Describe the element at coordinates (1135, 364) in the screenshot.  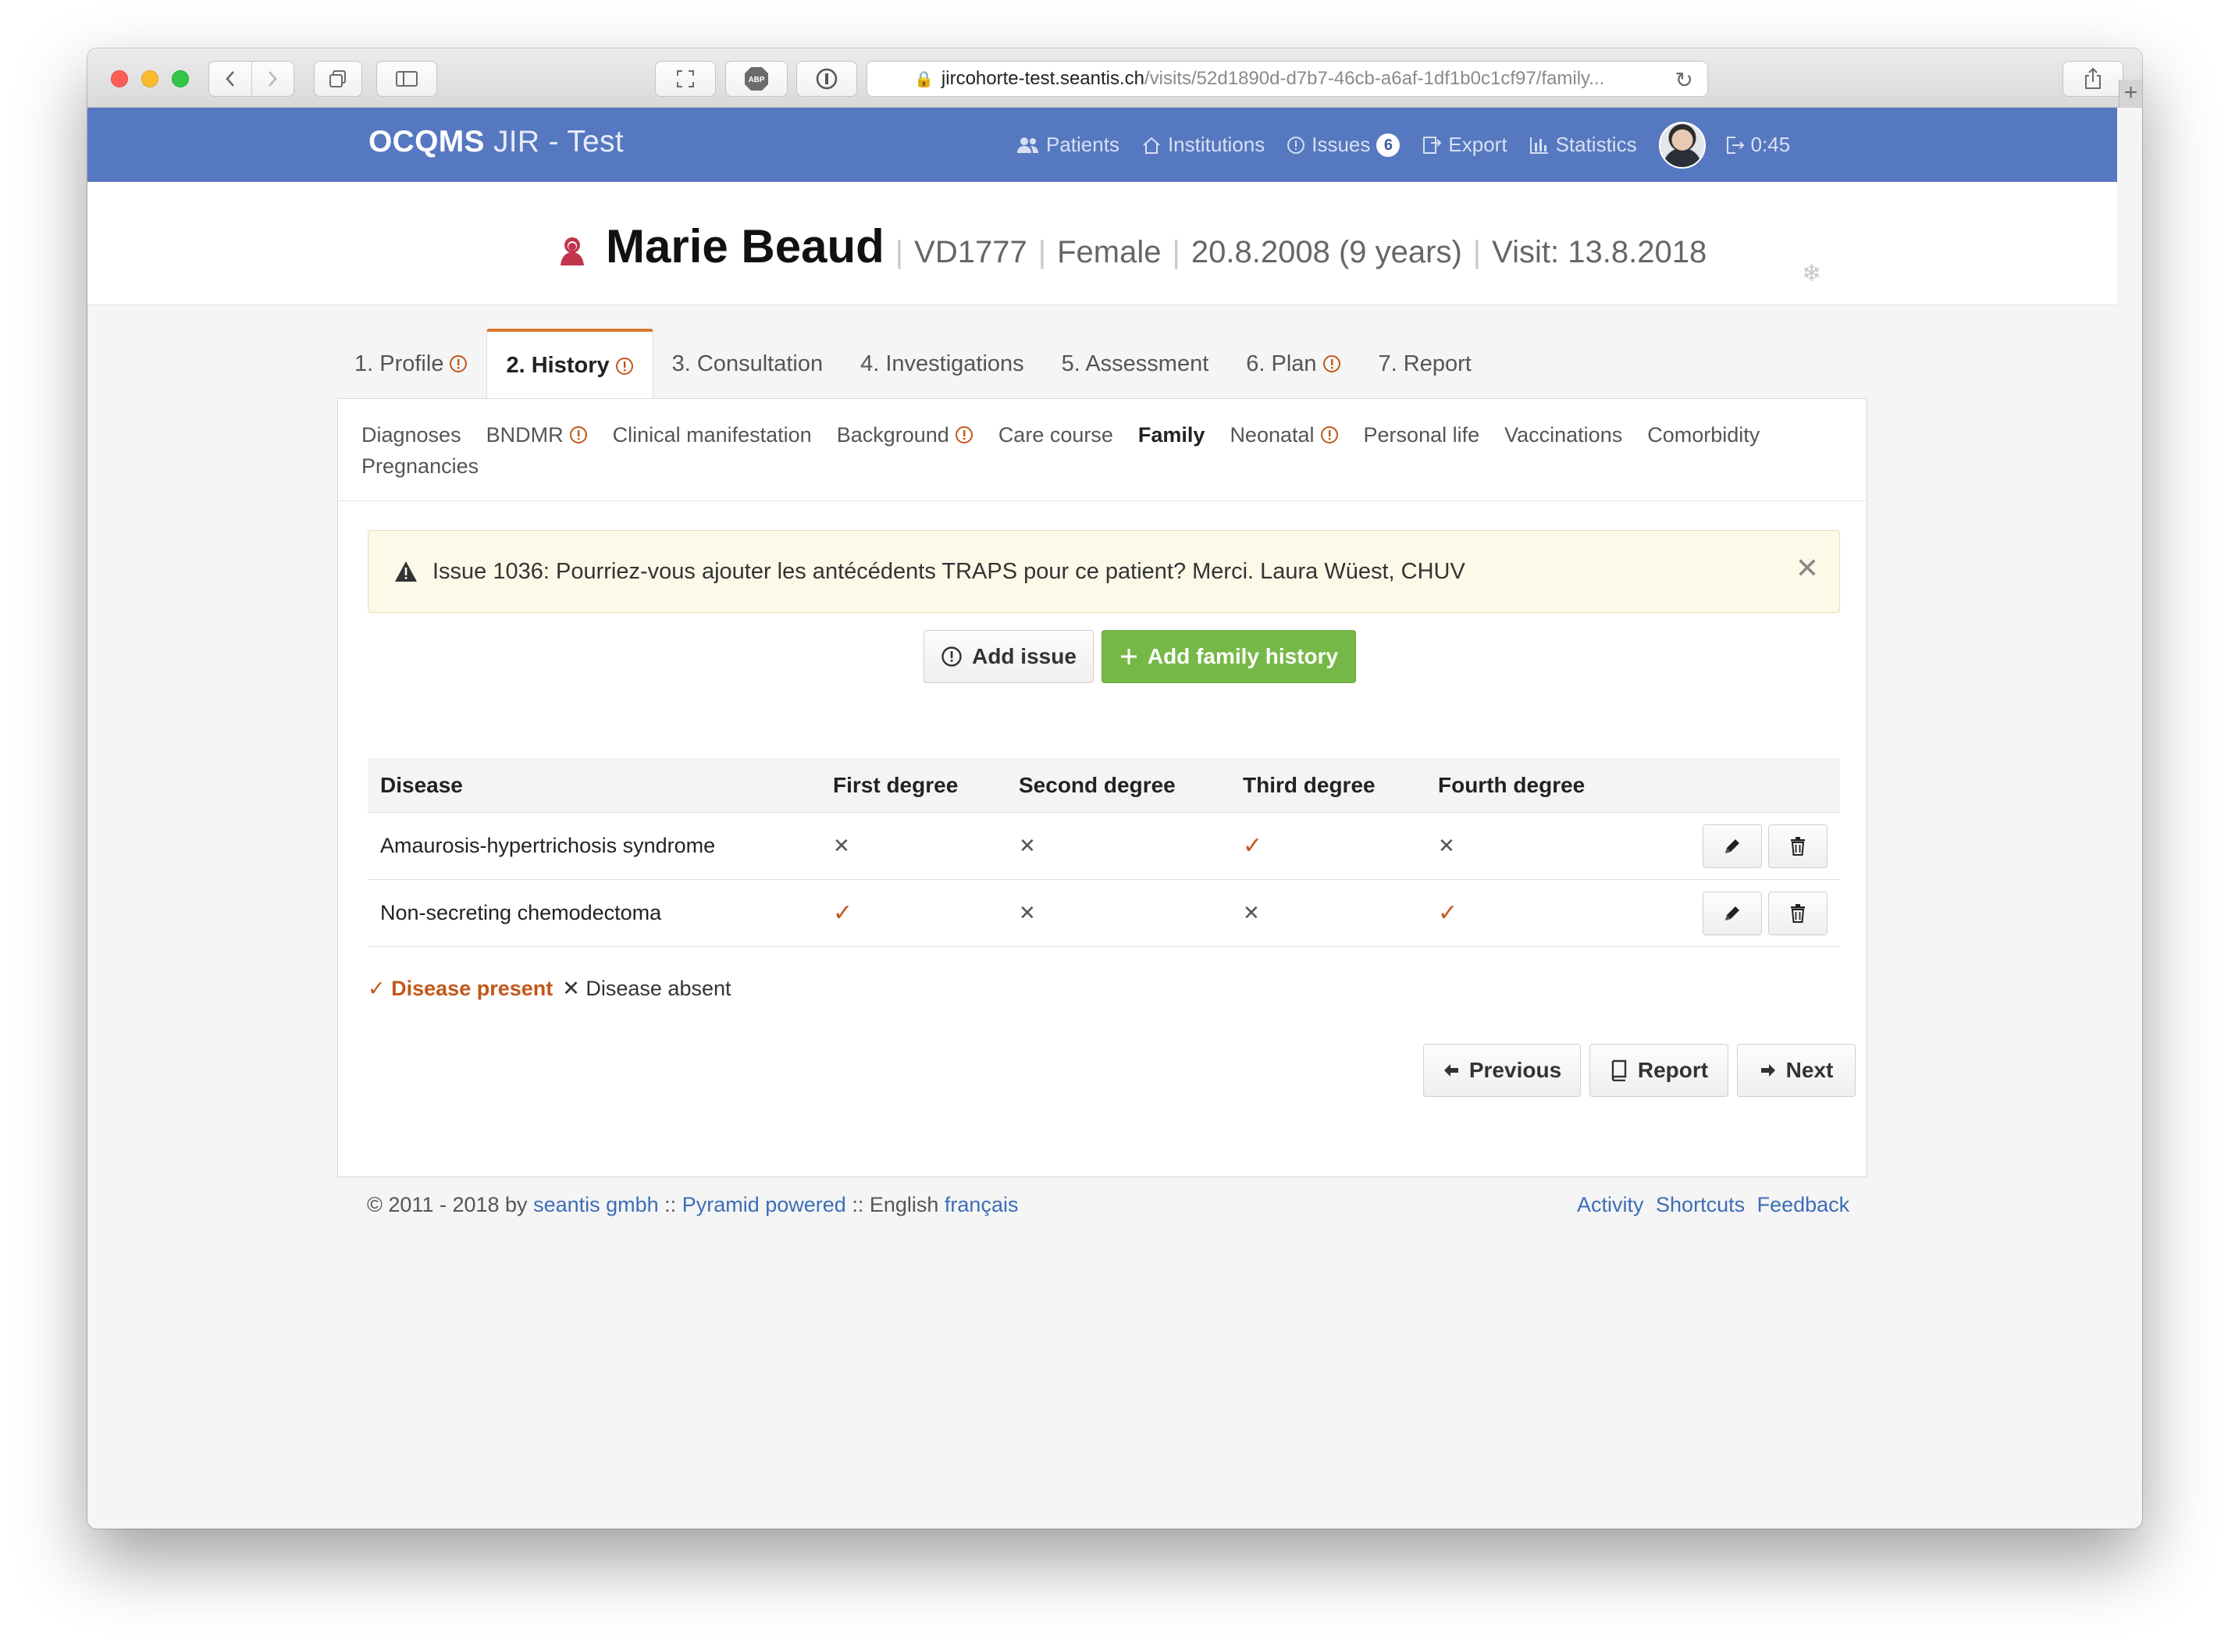
I see `tab-assessment: 5. Assessment` at that location.